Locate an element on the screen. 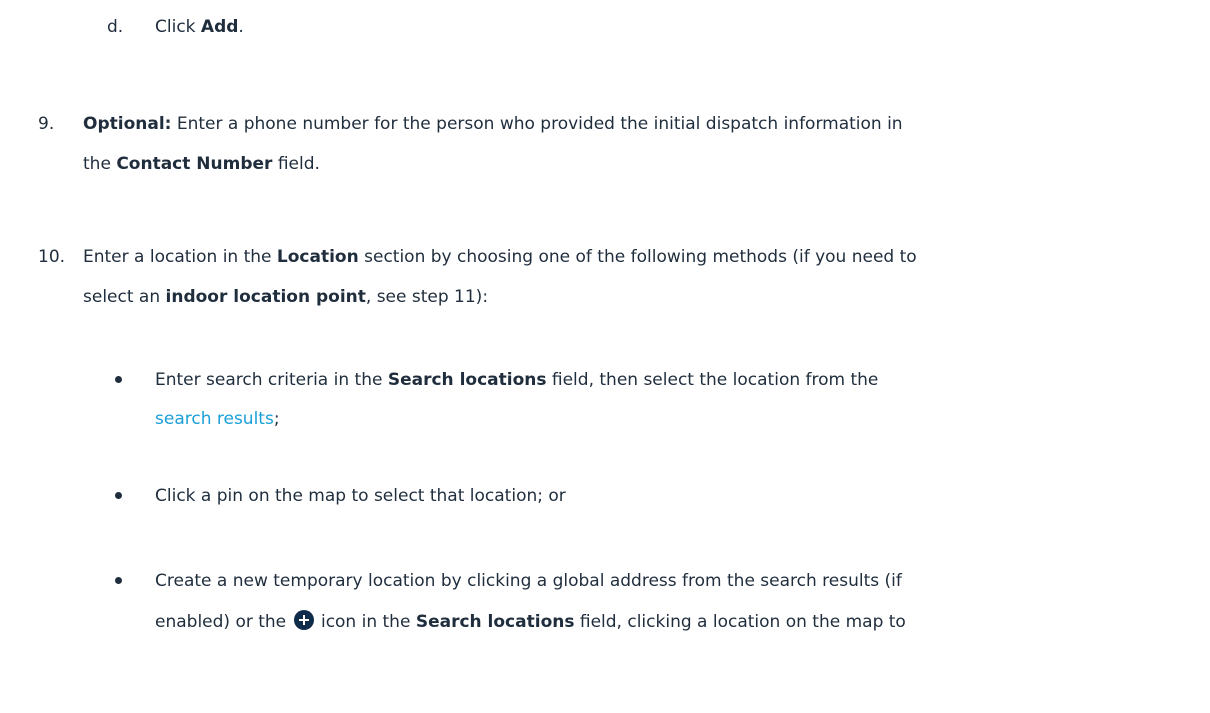  bullet-1-line-2: search results; is located at coordinates (217, 419).